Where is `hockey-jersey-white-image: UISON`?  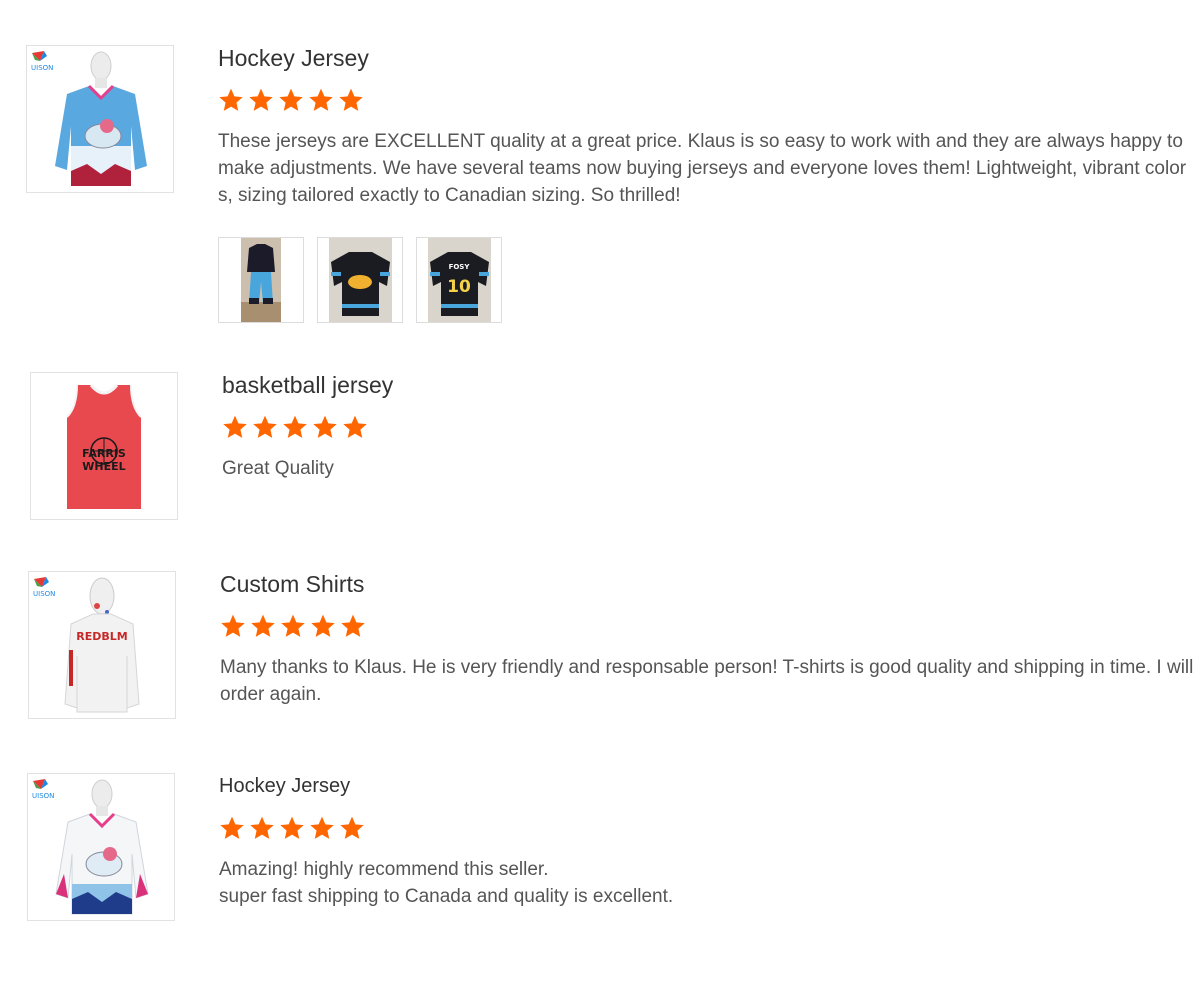
hockey-jersey-white-image: UISON is located at coordinates (90, 847).